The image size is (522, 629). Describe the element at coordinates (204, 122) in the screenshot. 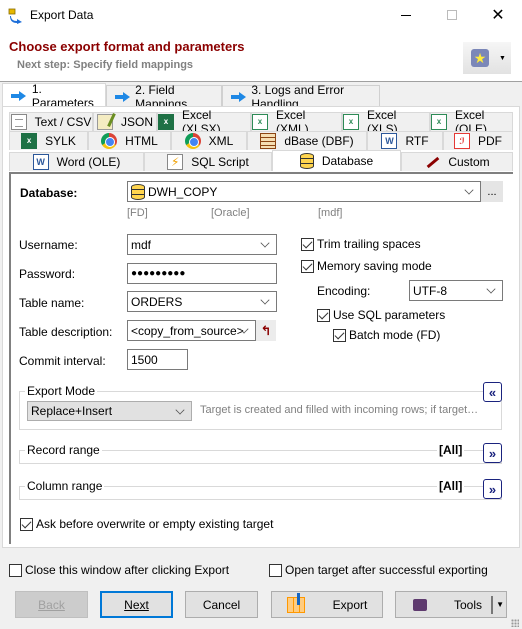

I see `tab-excel-xlsx: x Excel (XLSX)` at that location.